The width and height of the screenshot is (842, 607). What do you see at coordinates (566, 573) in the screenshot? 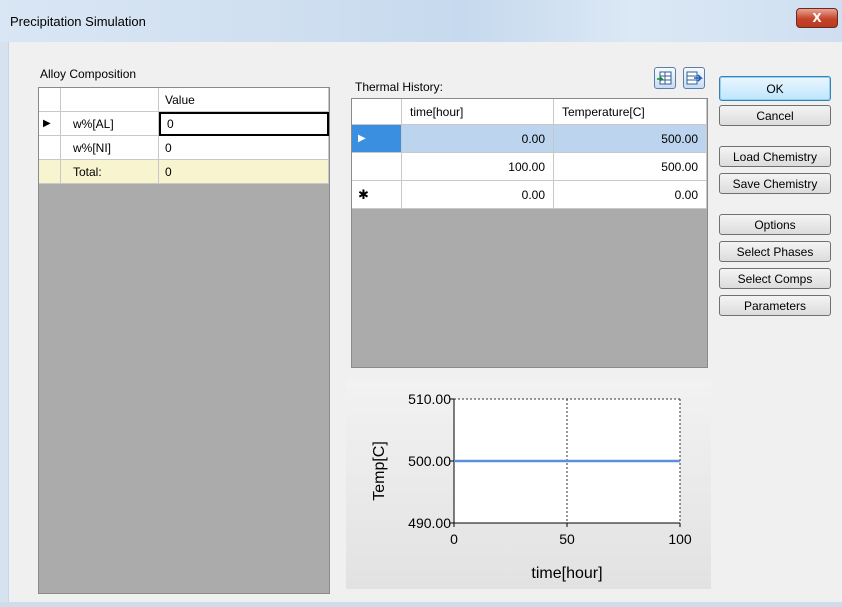
I see `x-axis-label: time[hour]` at bounding box center [566, 573].